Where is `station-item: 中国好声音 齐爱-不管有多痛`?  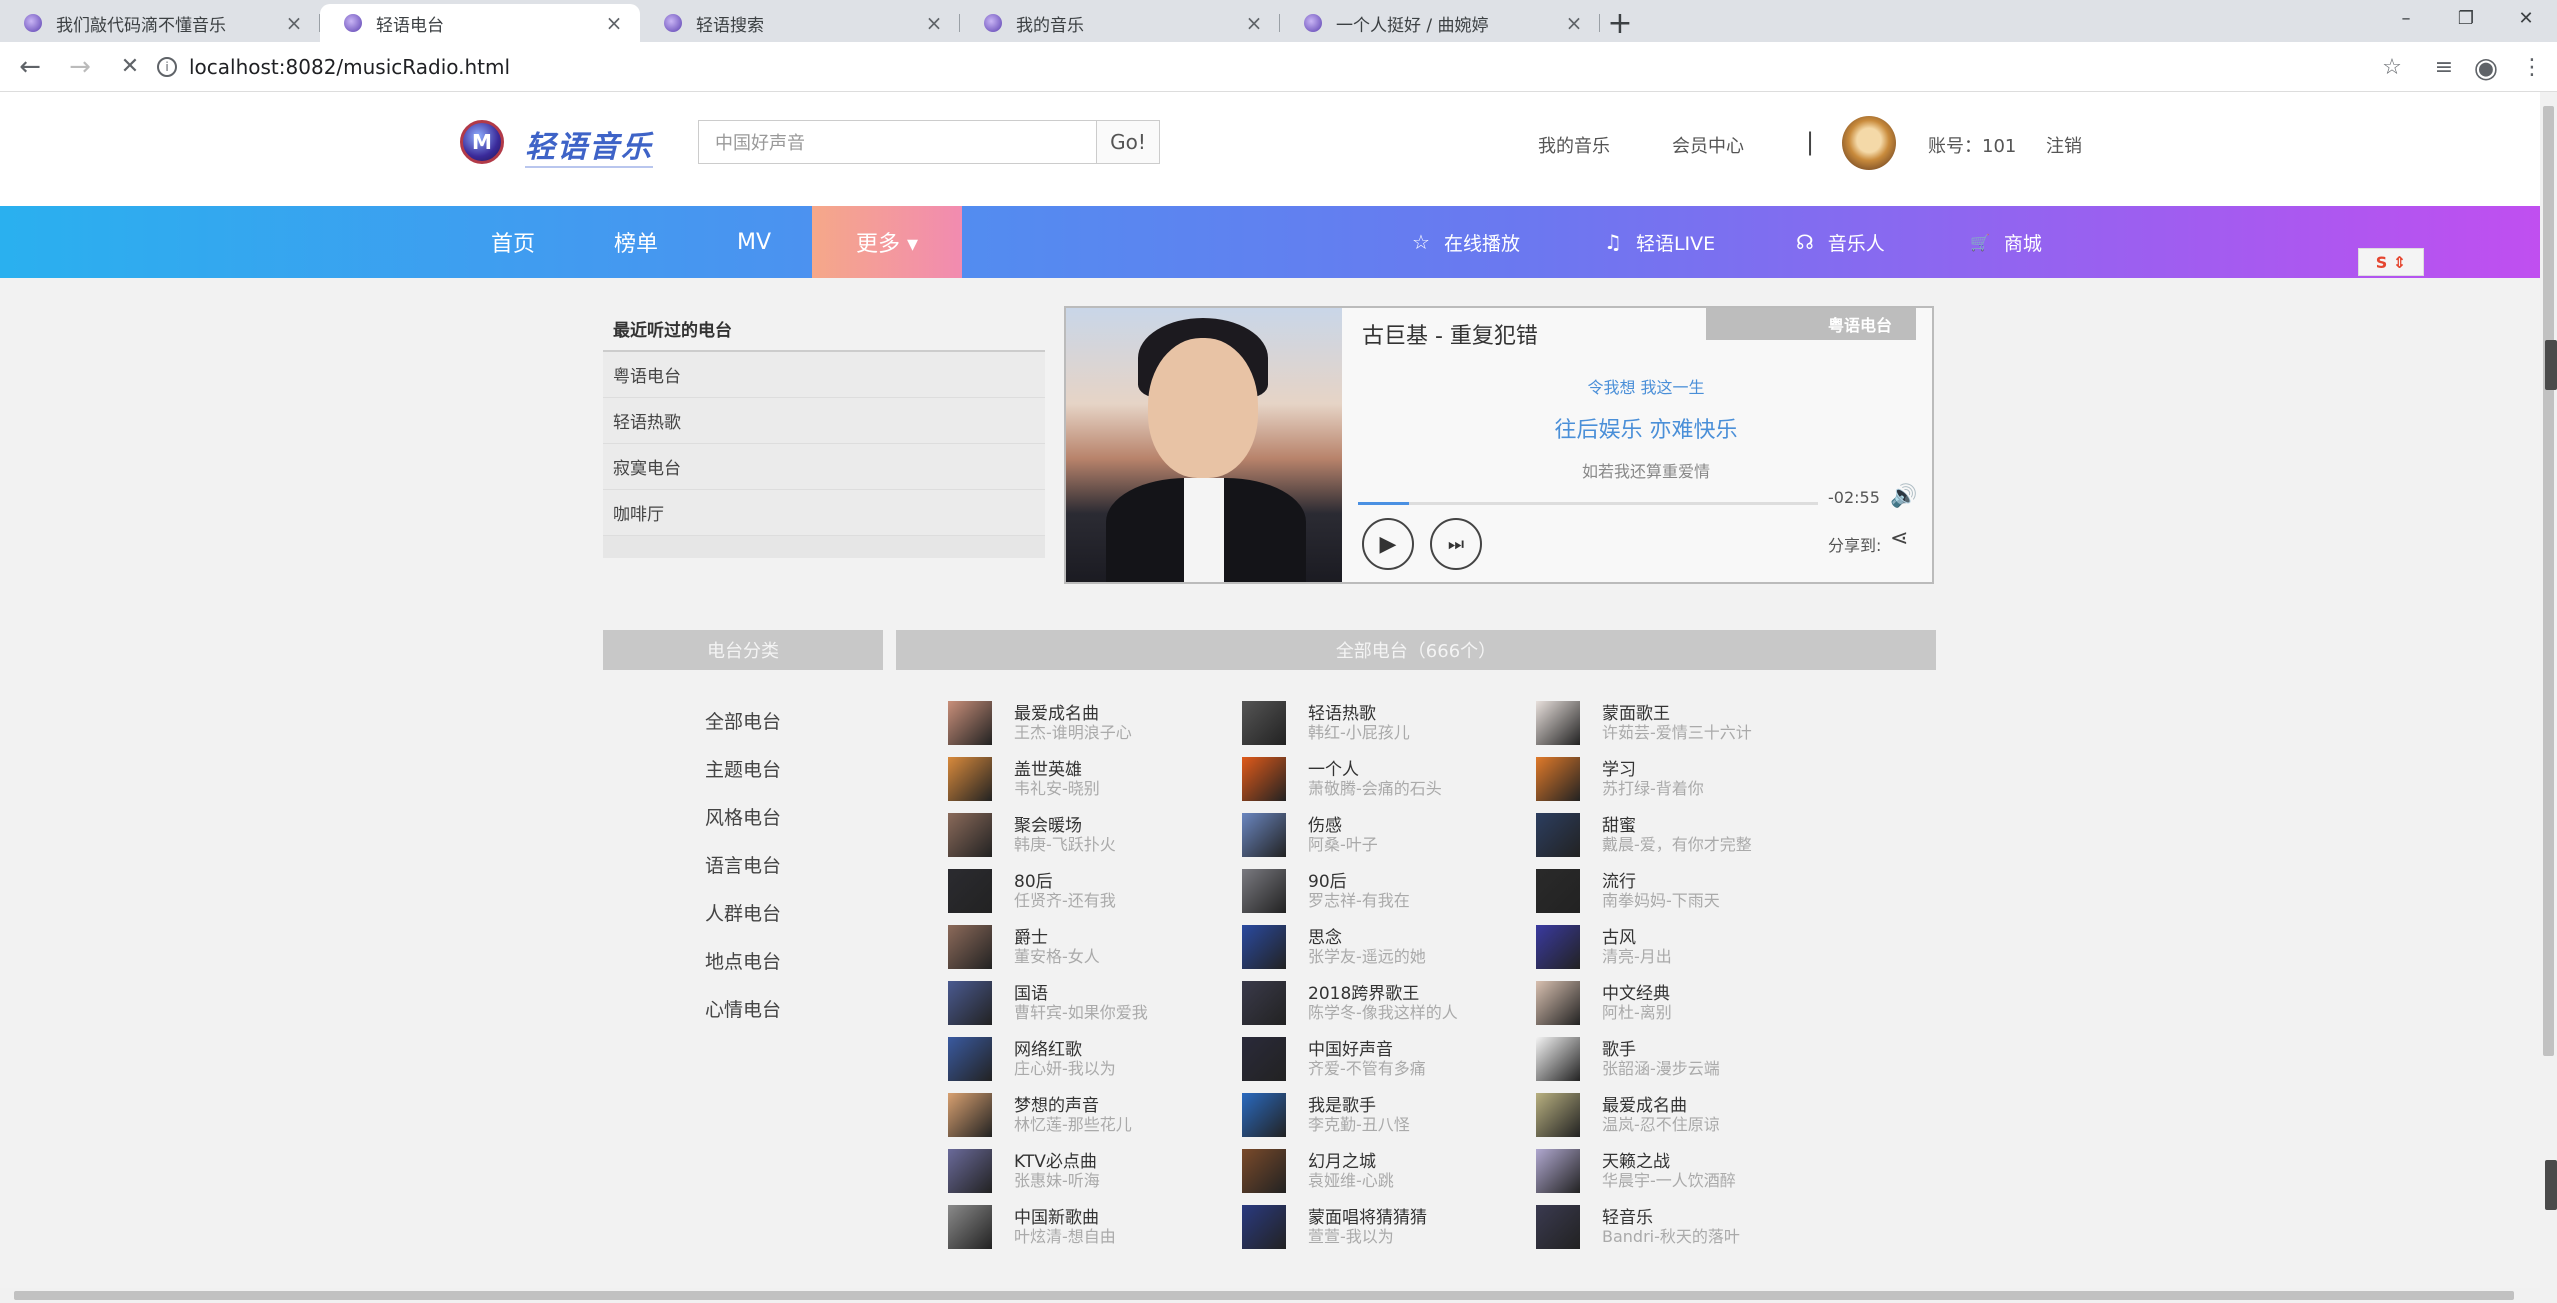 station-item: 中国好声音 齐爱-不管有多痛 is located at coordinates (1389, 1059).